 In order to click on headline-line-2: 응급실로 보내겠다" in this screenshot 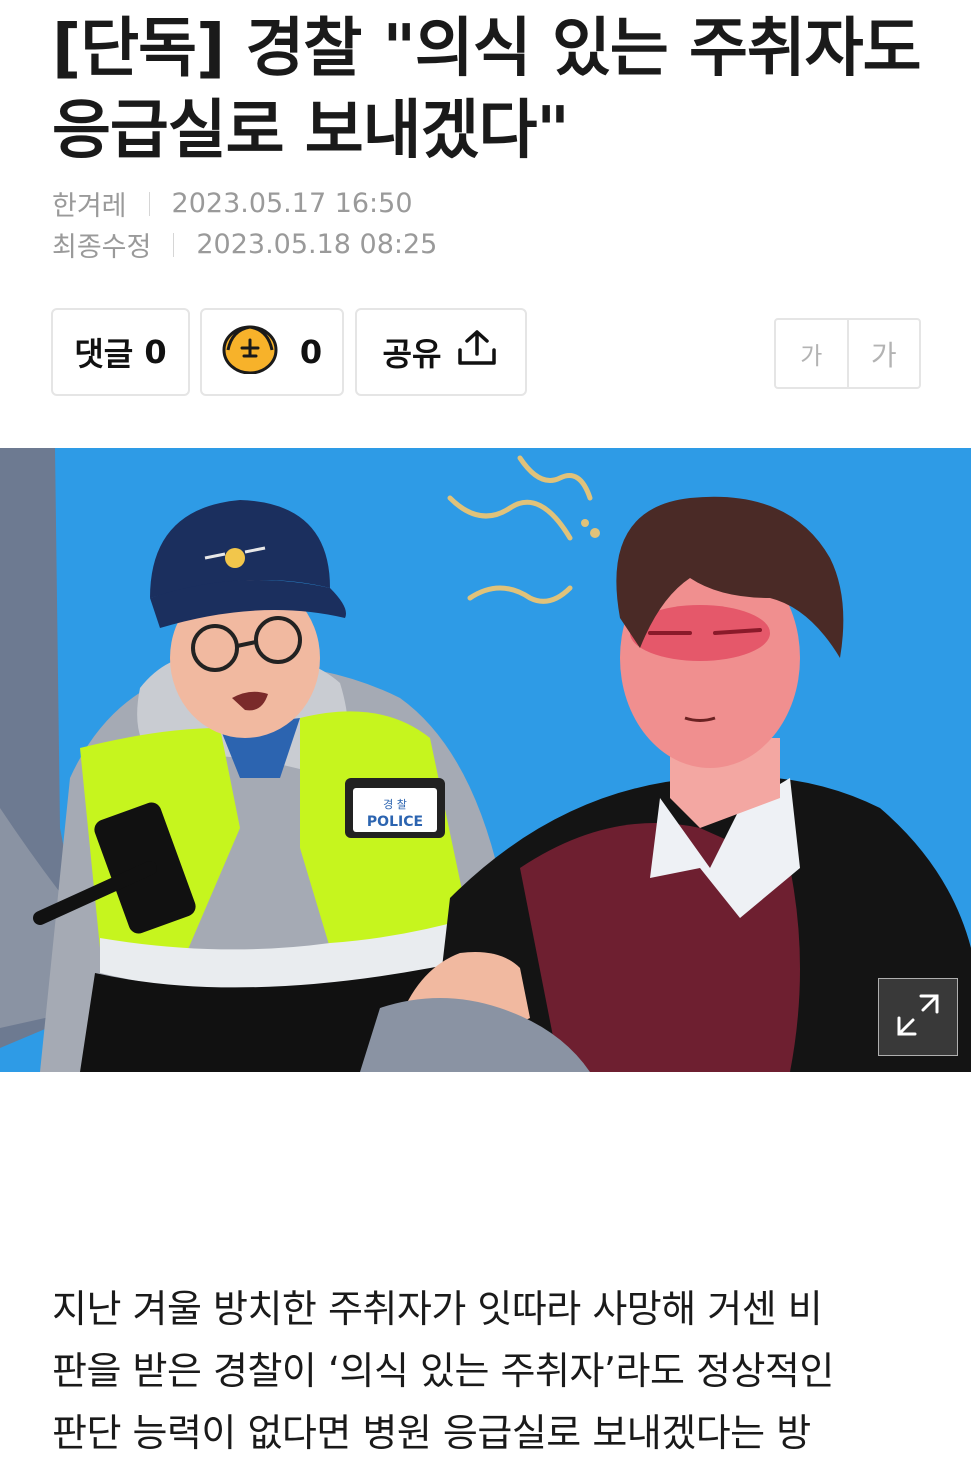, I will do `click(311, 131)`.